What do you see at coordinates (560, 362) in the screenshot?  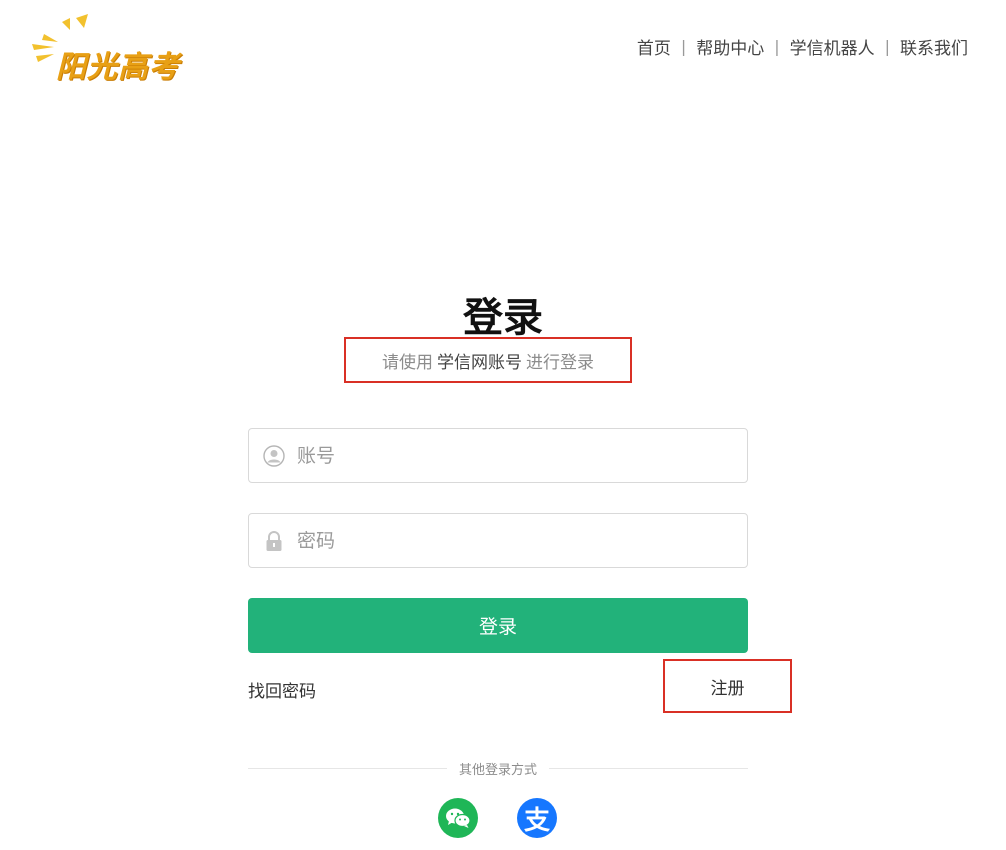 I see `subtitle-suffix: 进行登录` at bounding box center [560, 362].